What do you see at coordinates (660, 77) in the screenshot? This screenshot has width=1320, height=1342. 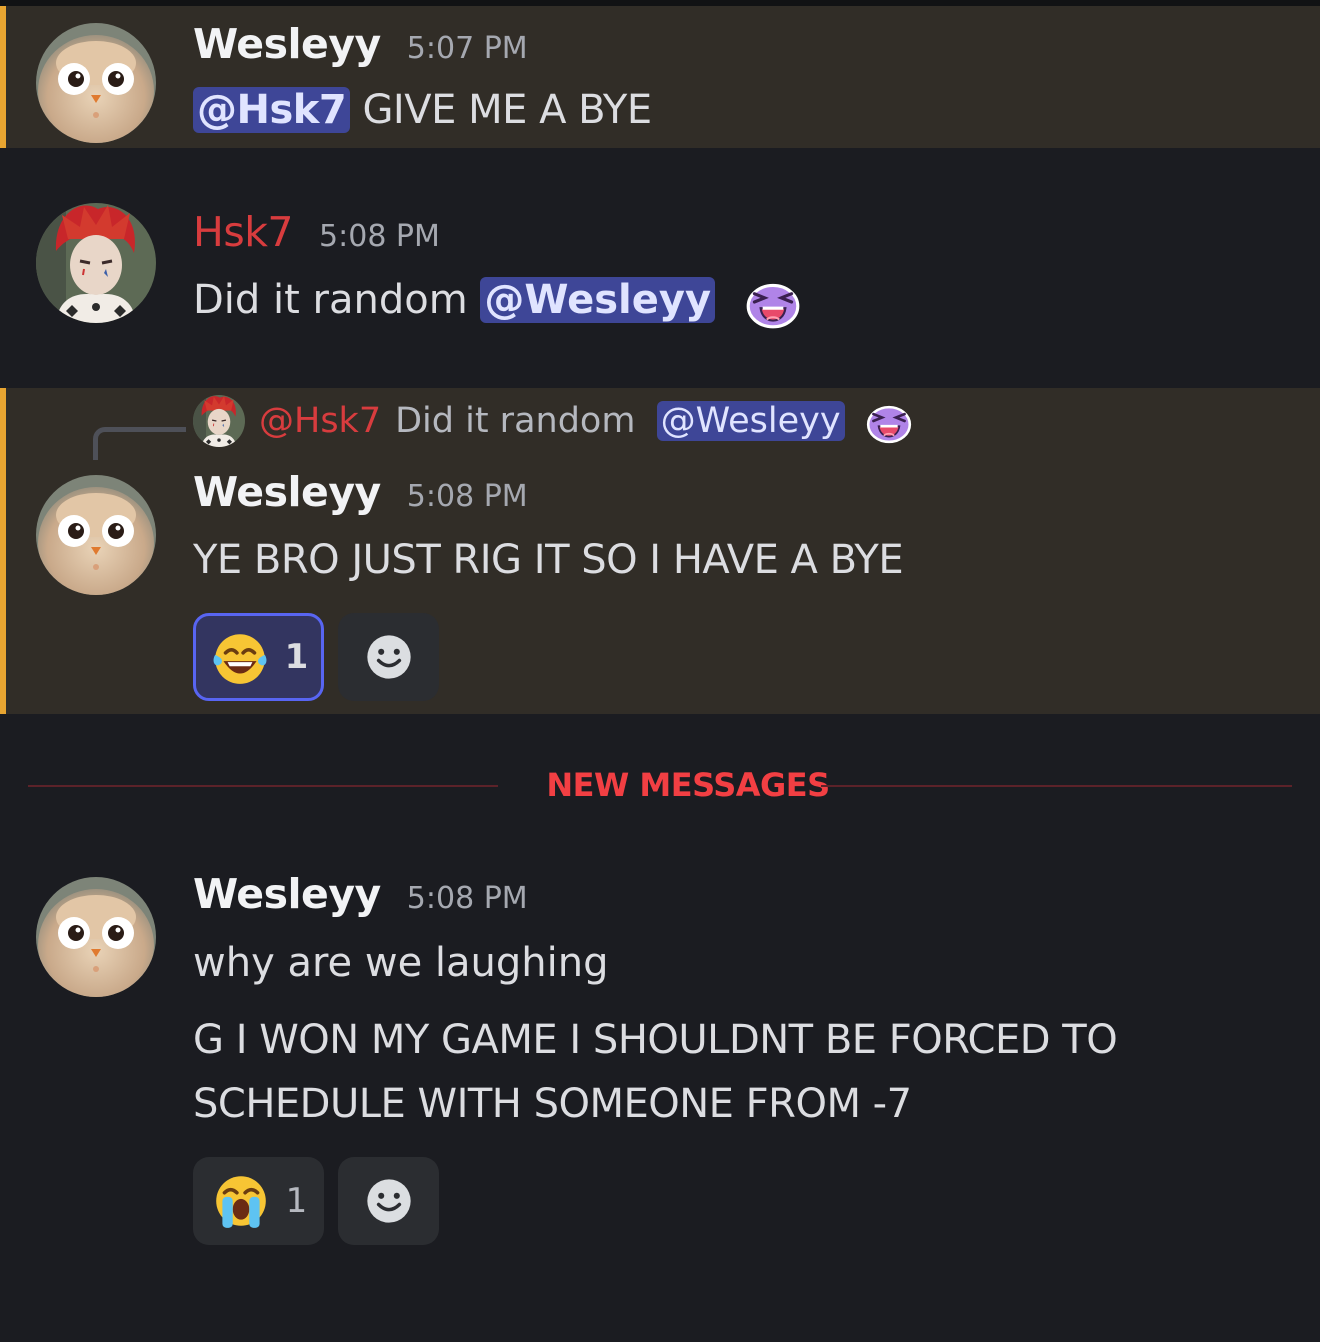 I see `message-1: Wesleyy 5:07 PM @Hsk7 GIVE ME A BYE` at bounding box center [660, 77].